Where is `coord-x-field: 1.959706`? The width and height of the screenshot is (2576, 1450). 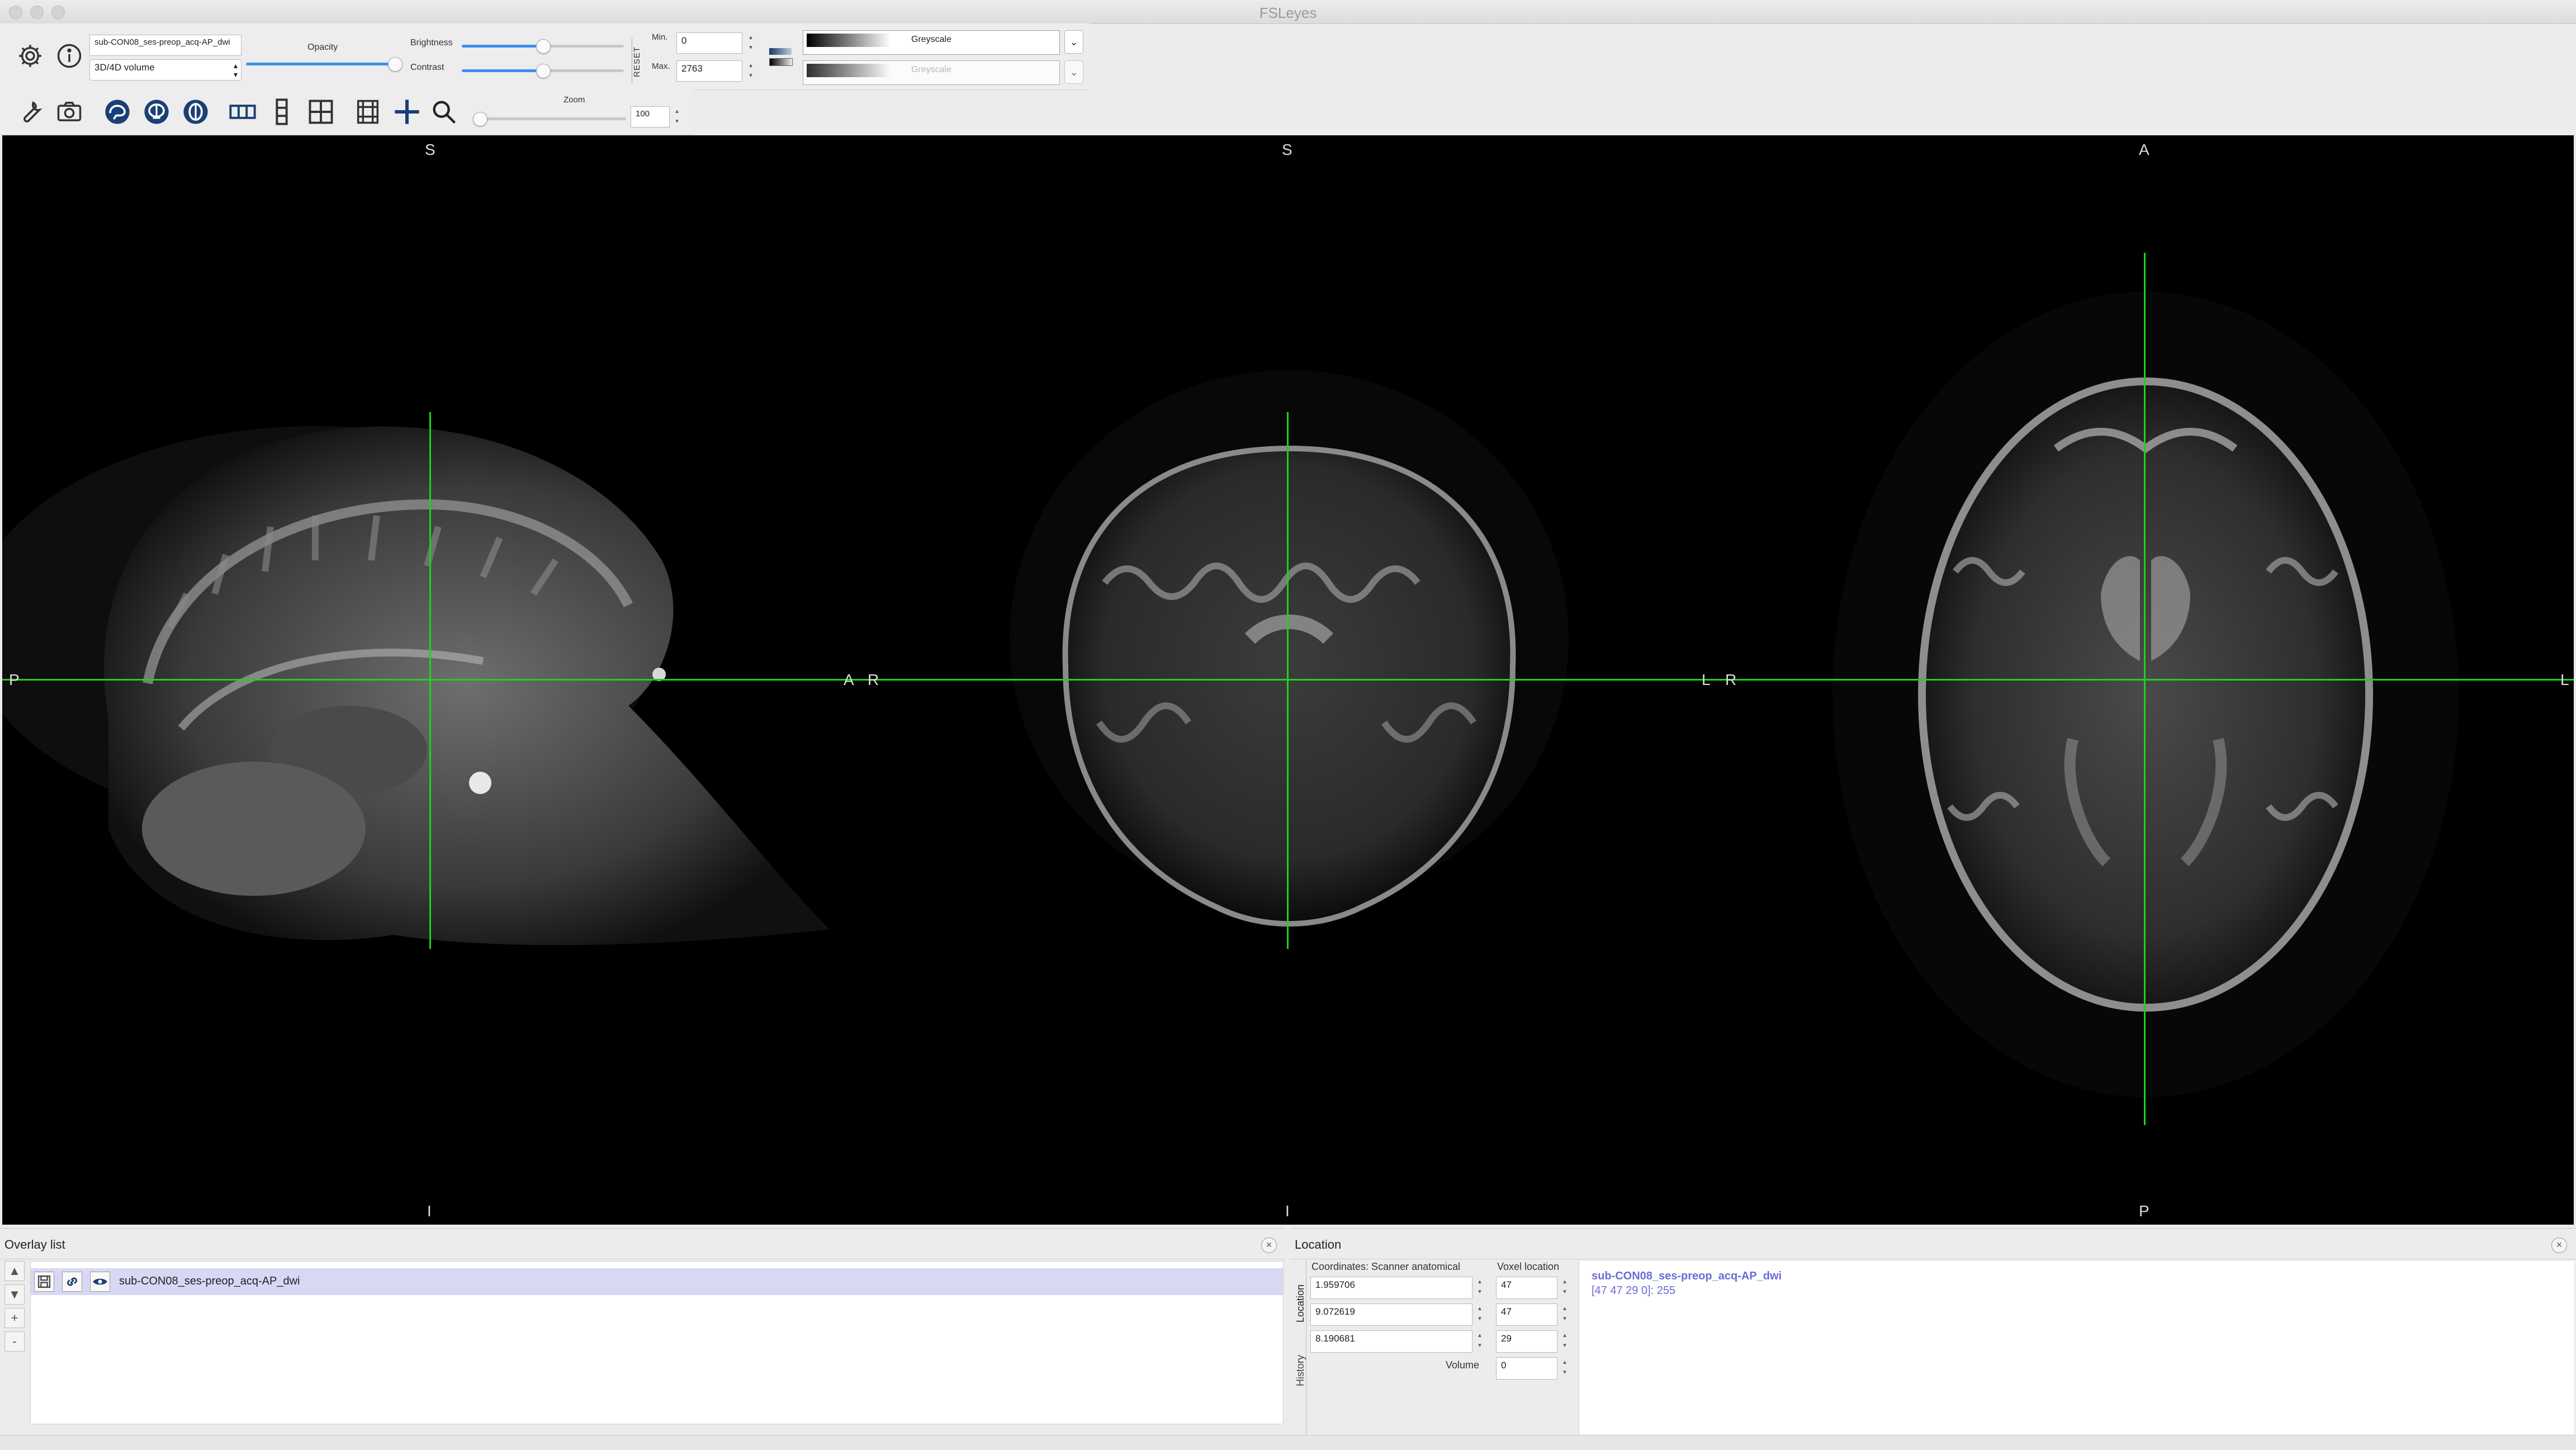 coord-x-field: 1.959706 is located at coordinates (1391, 1288).